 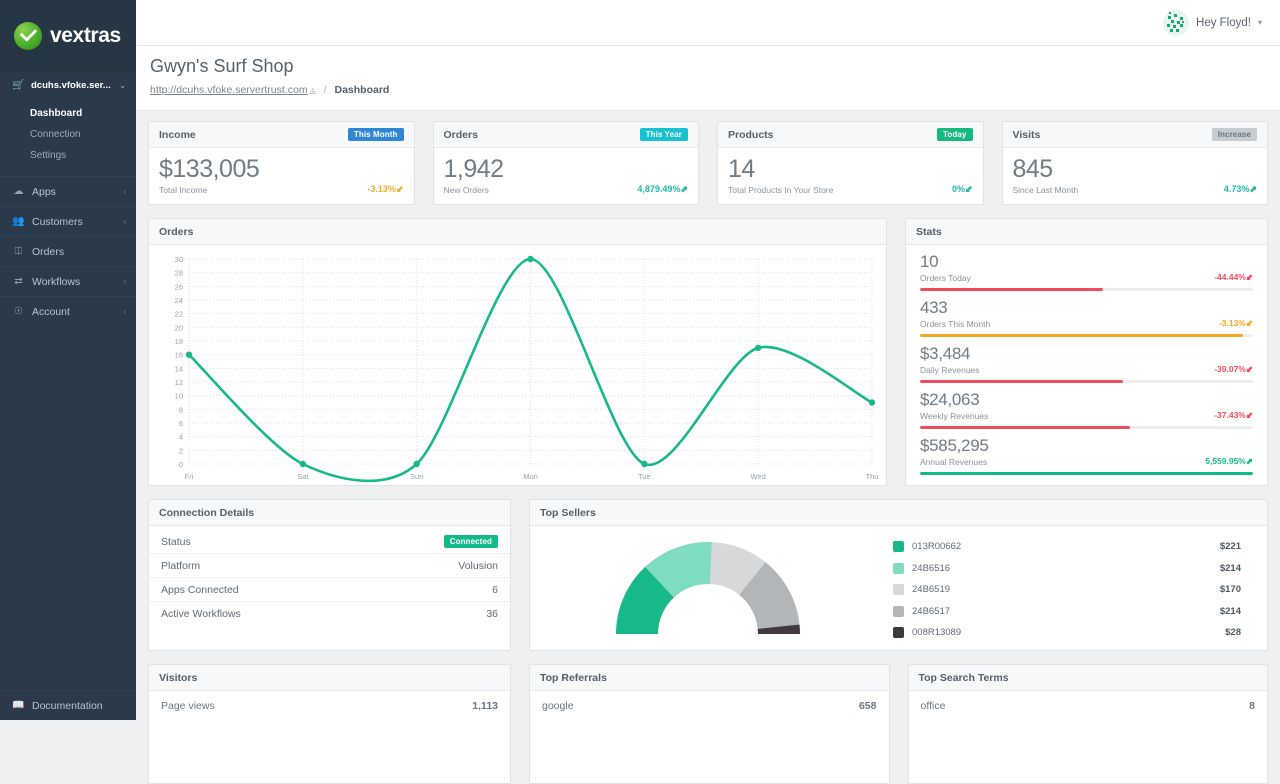 I want to click on legend-label: 013R00662, so click(x=937, y=547).